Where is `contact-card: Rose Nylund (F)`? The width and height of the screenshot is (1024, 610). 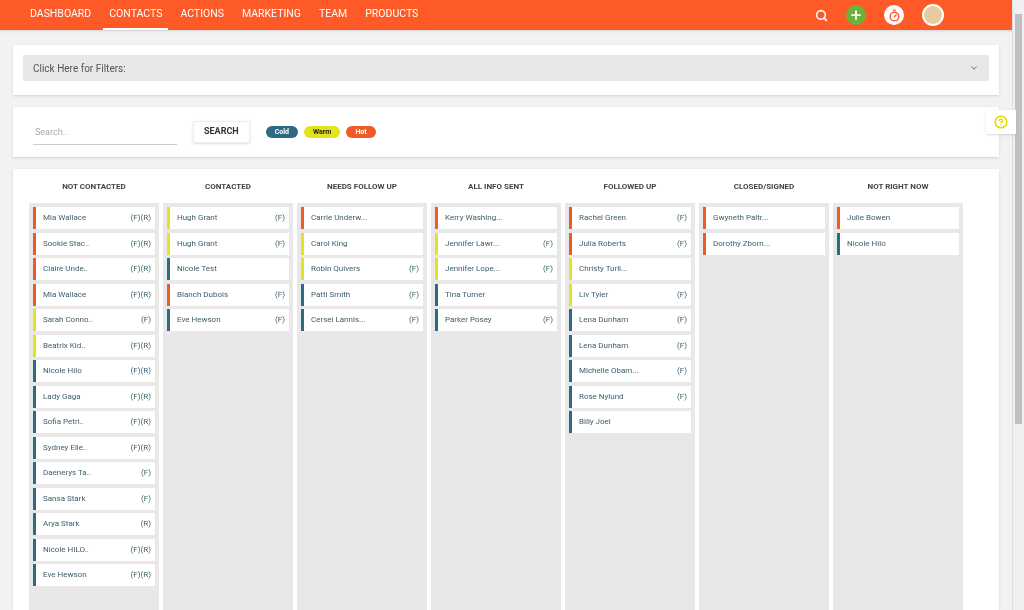 contact-card: Rose Nylund (F) is located at coordinates (630, 396).